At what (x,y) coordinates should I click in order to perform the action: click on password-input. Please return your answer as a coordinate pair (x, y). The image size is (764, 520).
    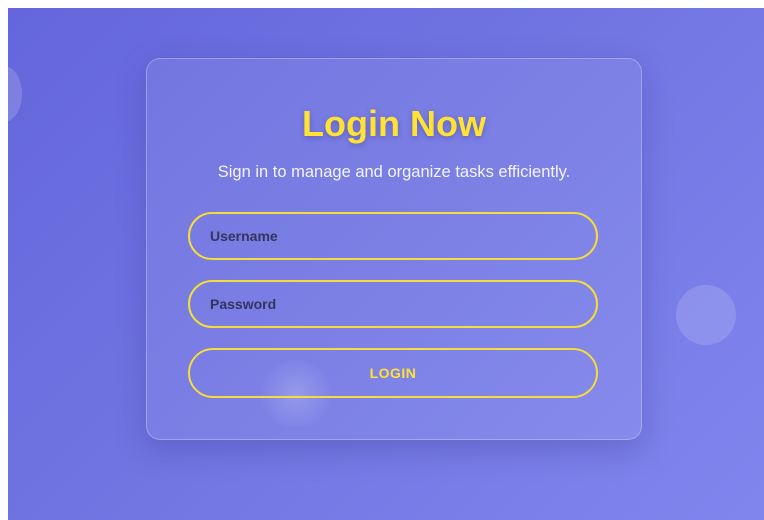
    Looking at the image, I should click on (393, 304).